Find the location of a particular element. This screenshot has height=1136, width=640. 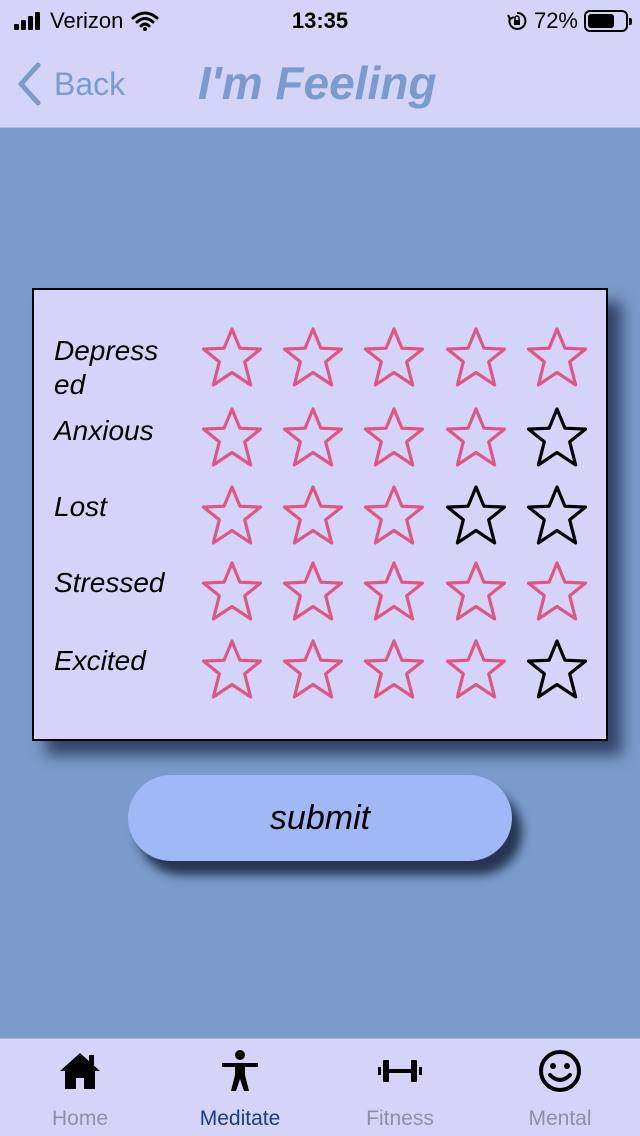

tab-label: Fitness is located at coordinates (400, 1118).